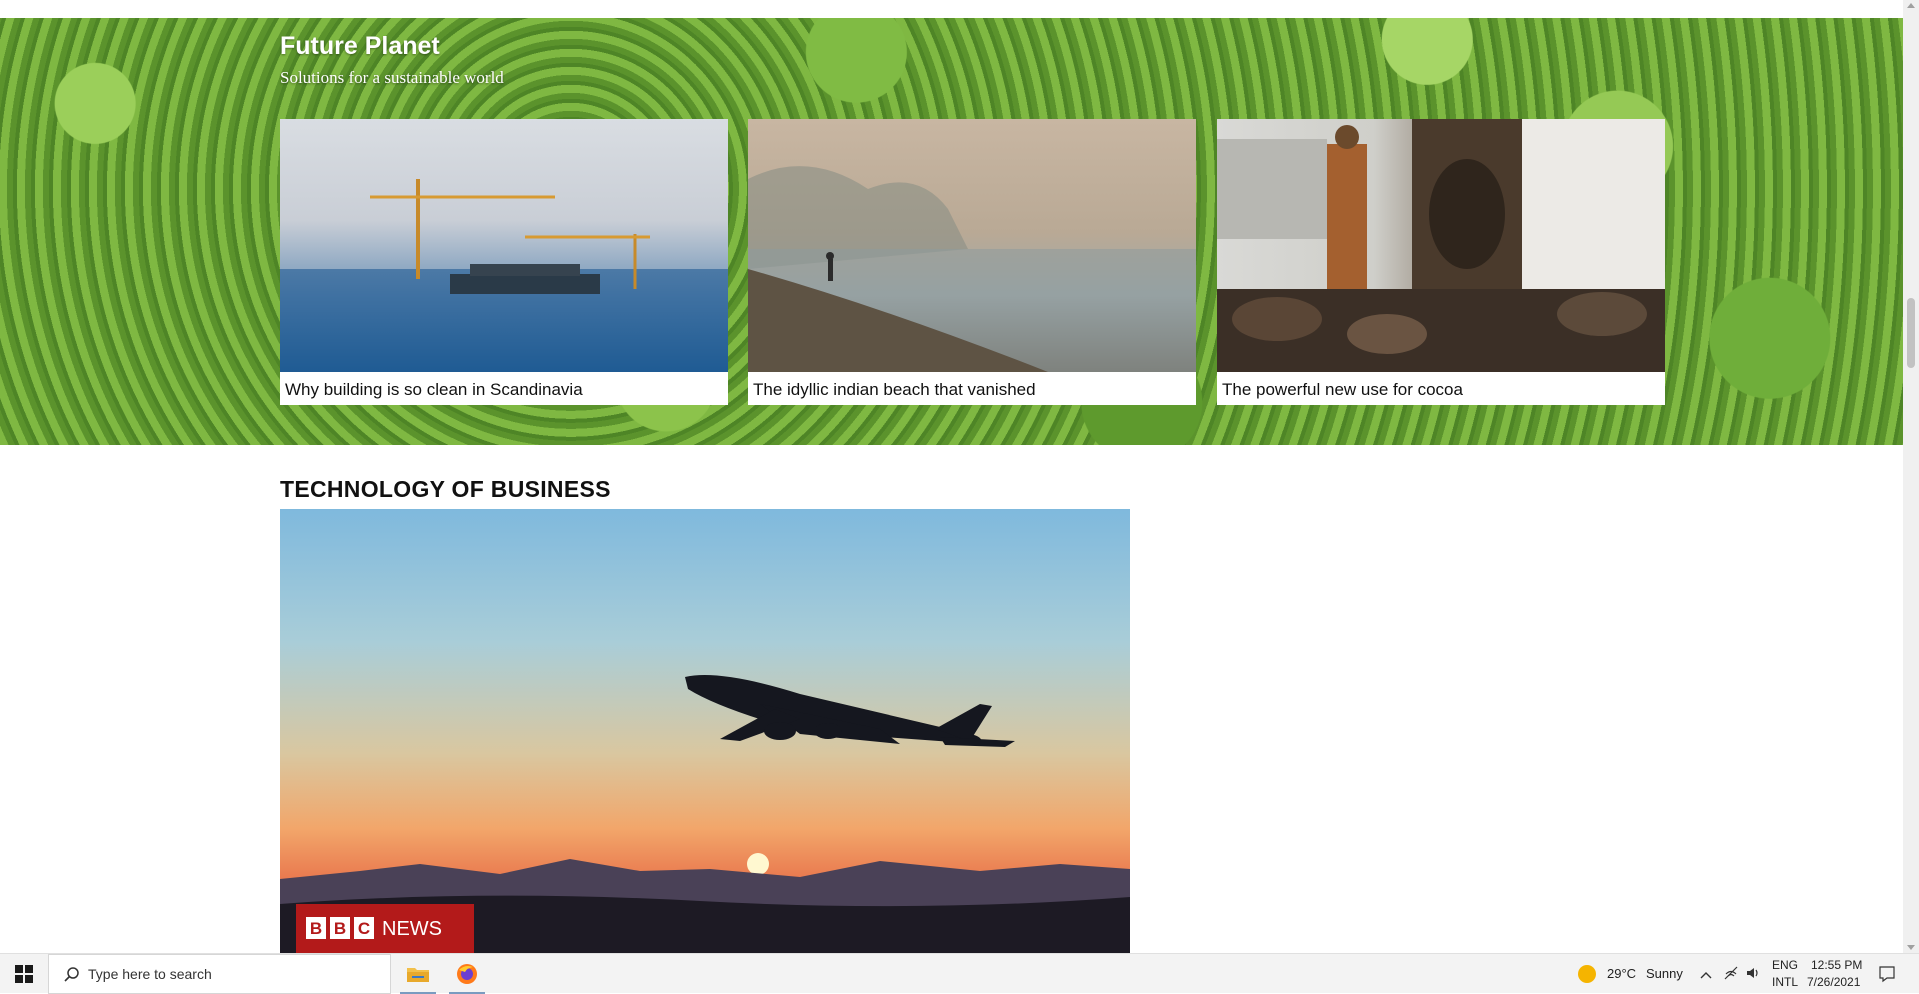 The image size is (1919, 994). I want to click on page-top-bar, so click(951, 9).